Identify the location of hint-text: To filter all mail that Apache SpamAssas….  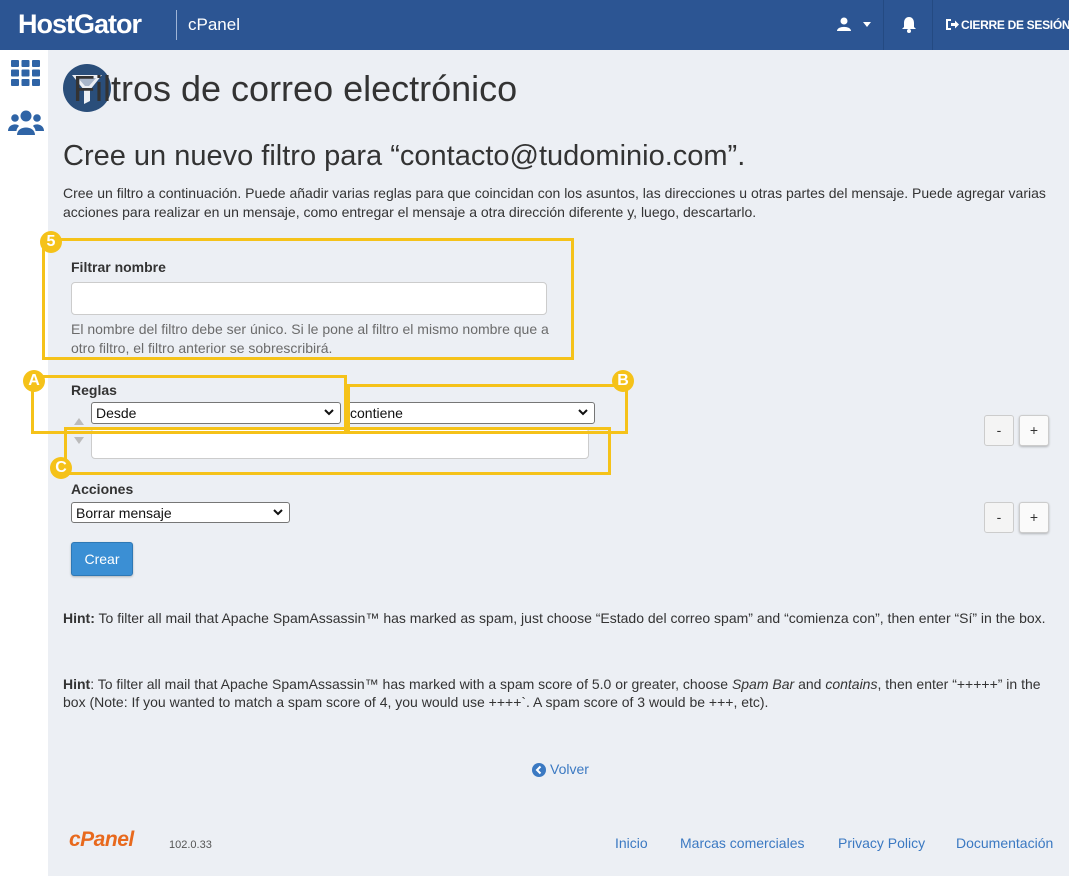
(570, 618).